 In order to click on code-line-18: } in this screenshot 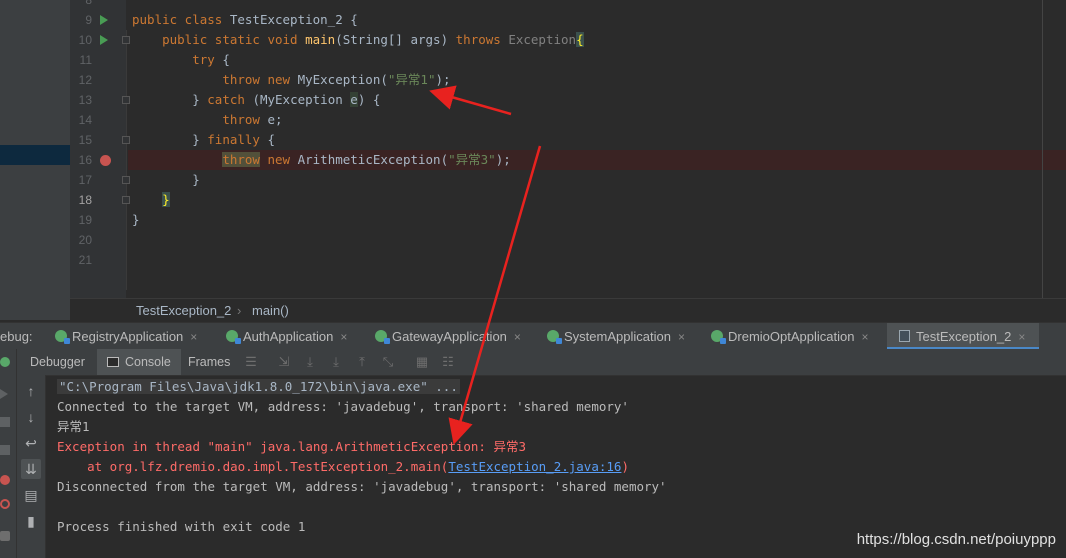, I will do `click(151, 200)`.